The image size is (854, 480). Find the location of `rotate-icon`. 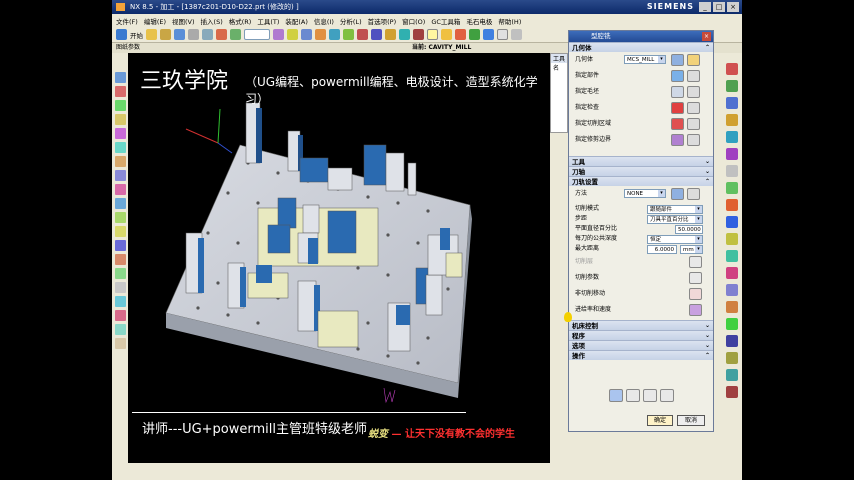

rotate-icon is located at coordinates (418, 34).